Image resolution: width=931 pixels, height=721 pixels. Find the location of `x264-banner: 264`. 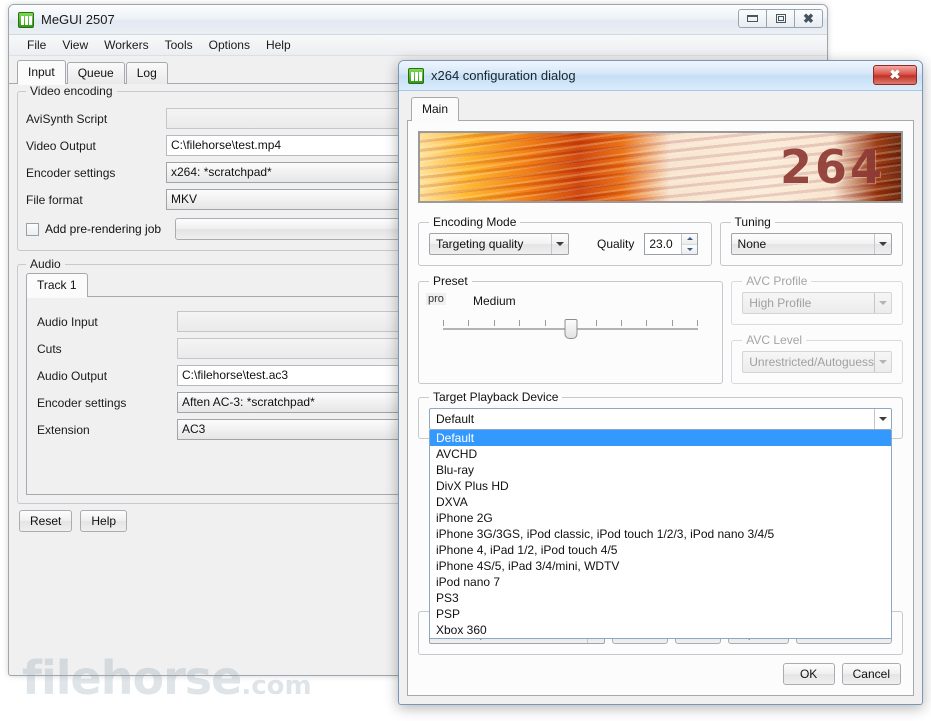

x264-banner: 264 is located at coordinates (660, 167).